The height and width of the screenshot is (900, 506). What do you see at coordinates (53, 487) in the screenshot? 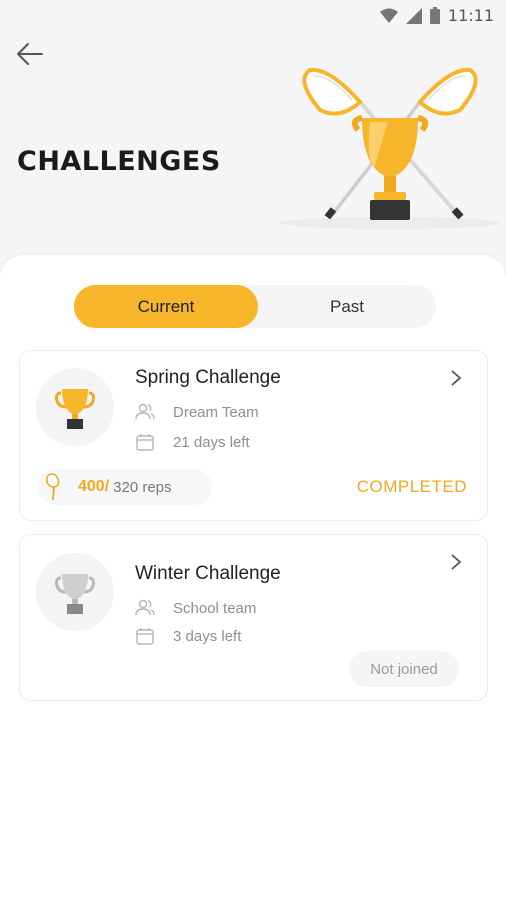
I see `lacrosse-stick-icon` at bounding box center [53, 487].